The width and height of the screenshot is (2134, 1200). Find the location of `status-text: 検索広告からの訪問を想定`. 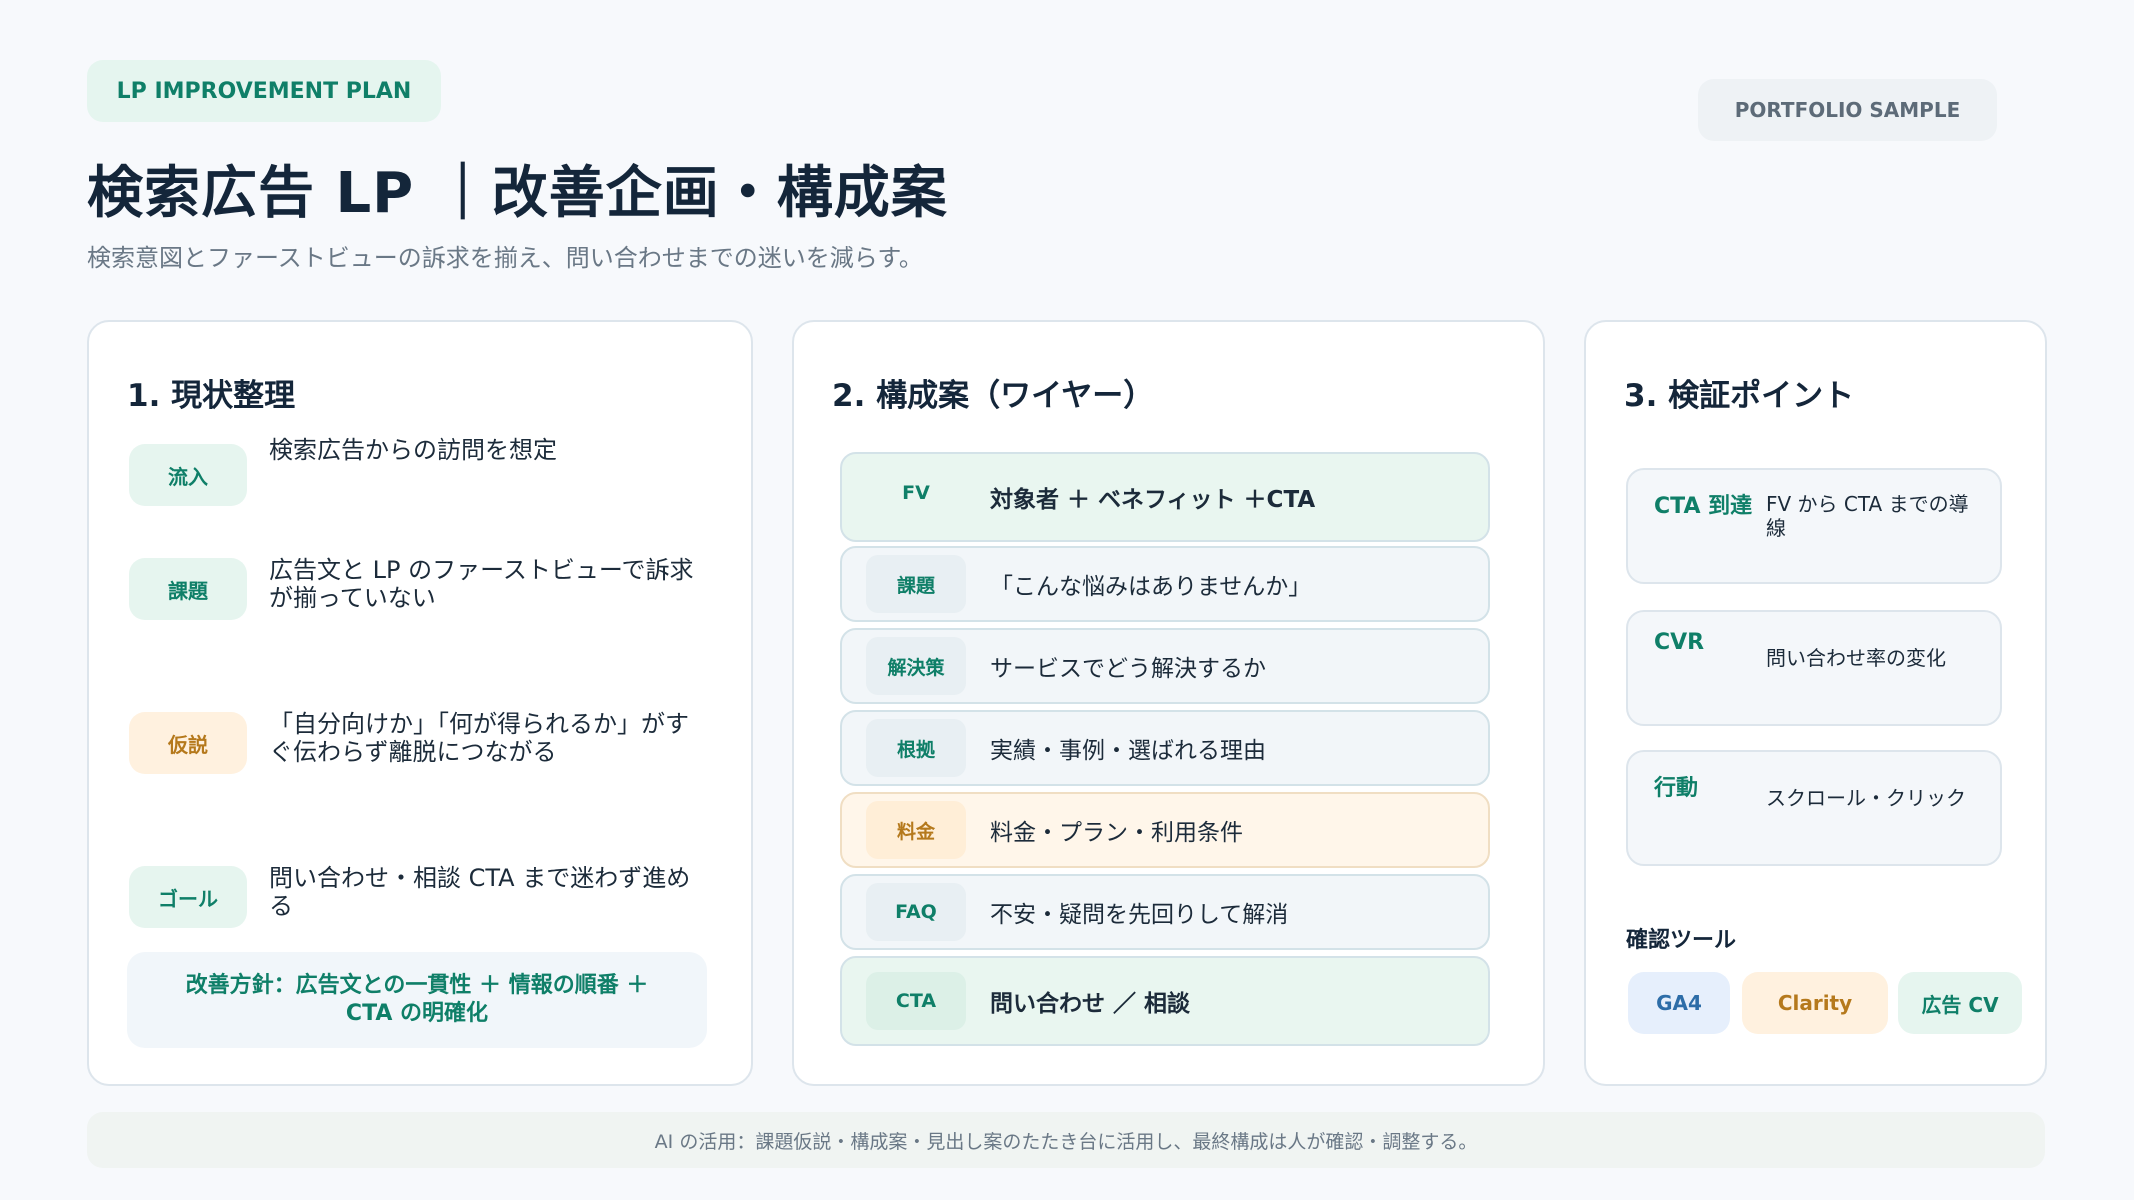

status-text: 検索広告からの訪問を想定 is located at coordinates (413, 450).